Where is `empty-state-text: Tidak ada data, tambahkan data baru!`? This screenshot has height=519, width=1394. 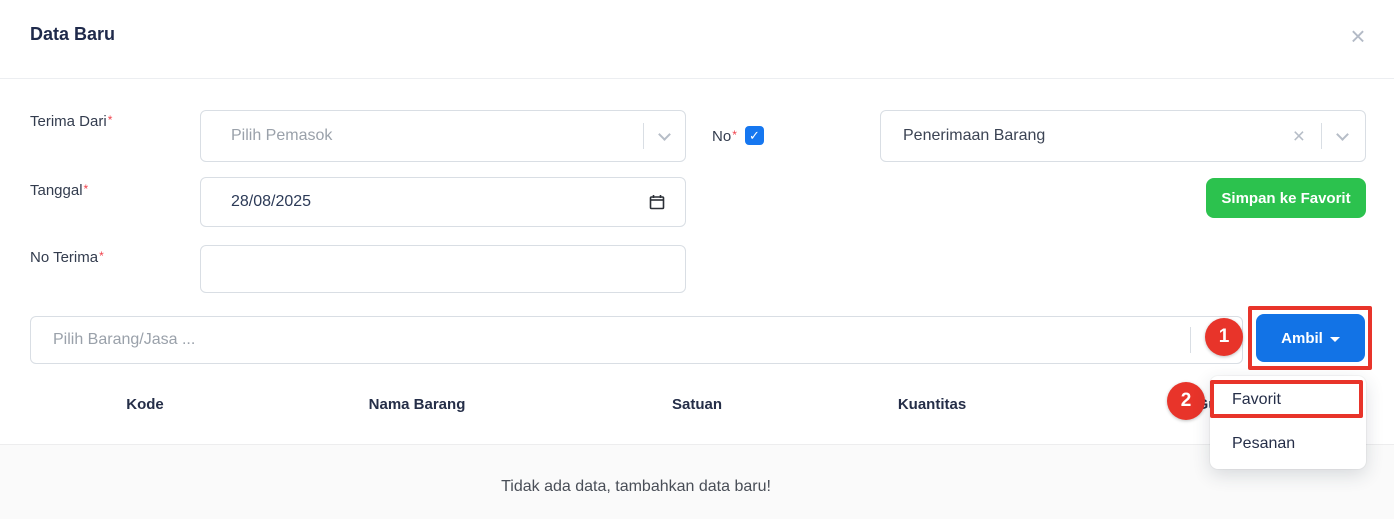
empty-state-text: Tidak ada data, tambahkan data baru! is located at coordinates (636, 486).